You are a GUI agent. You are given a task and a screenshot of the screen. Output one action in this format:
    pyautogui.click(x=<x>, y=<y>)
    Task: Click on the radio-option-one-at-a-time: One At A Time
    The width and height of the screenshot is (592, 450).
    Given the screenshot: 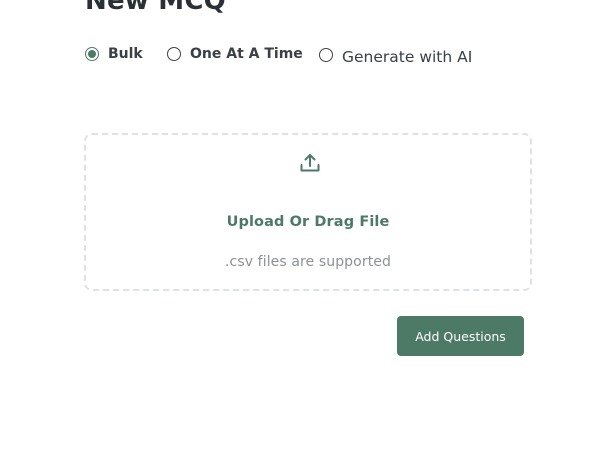 What is the action you would take?
    pyautogui.click(x=235, y=54)
    